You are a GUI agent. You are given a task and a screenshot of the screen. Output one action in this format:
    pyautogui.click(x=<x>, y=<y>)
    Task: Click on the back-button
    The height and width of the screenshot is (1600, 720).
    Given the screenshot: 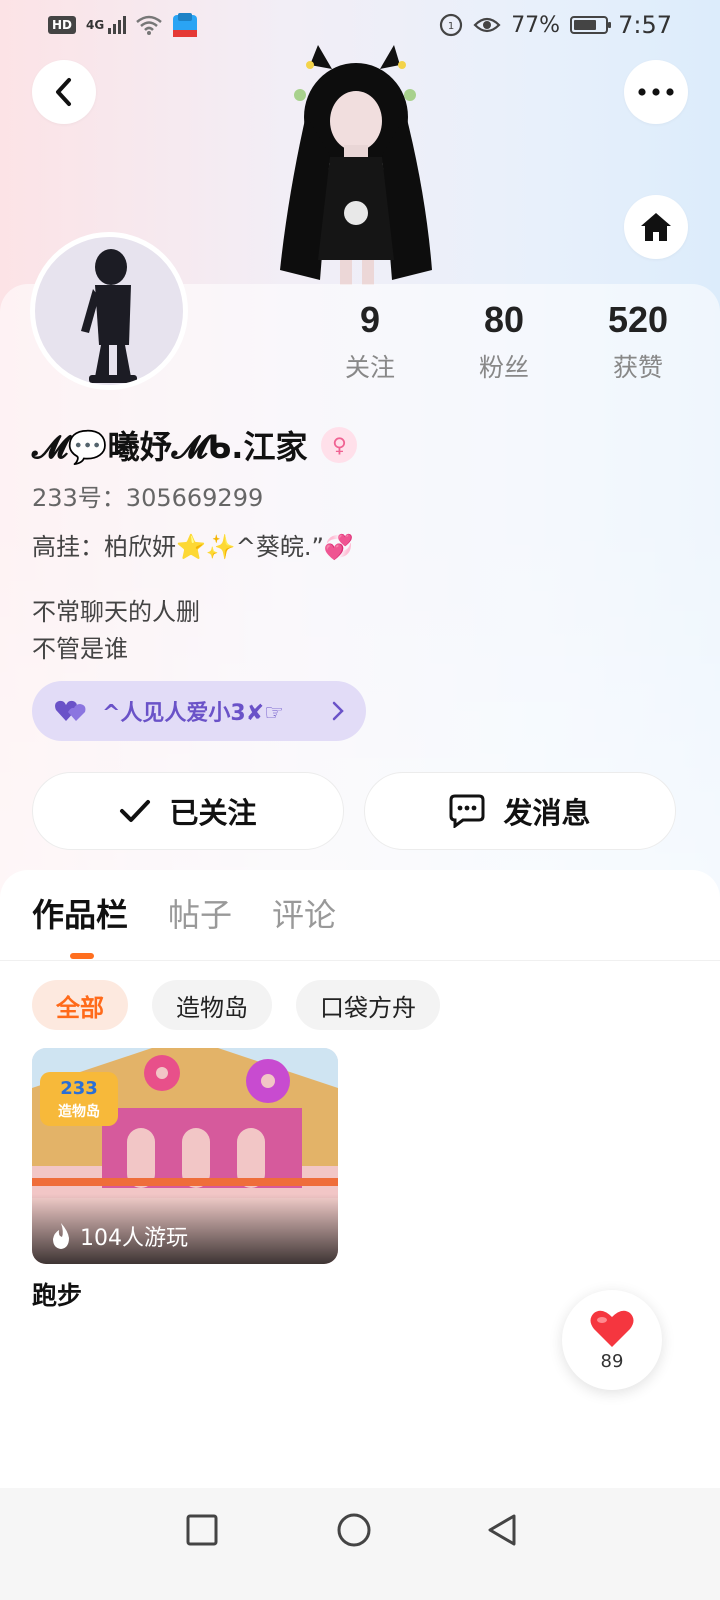 What is the action you would take?
    pyautogui.click(x=64, y=92)
    